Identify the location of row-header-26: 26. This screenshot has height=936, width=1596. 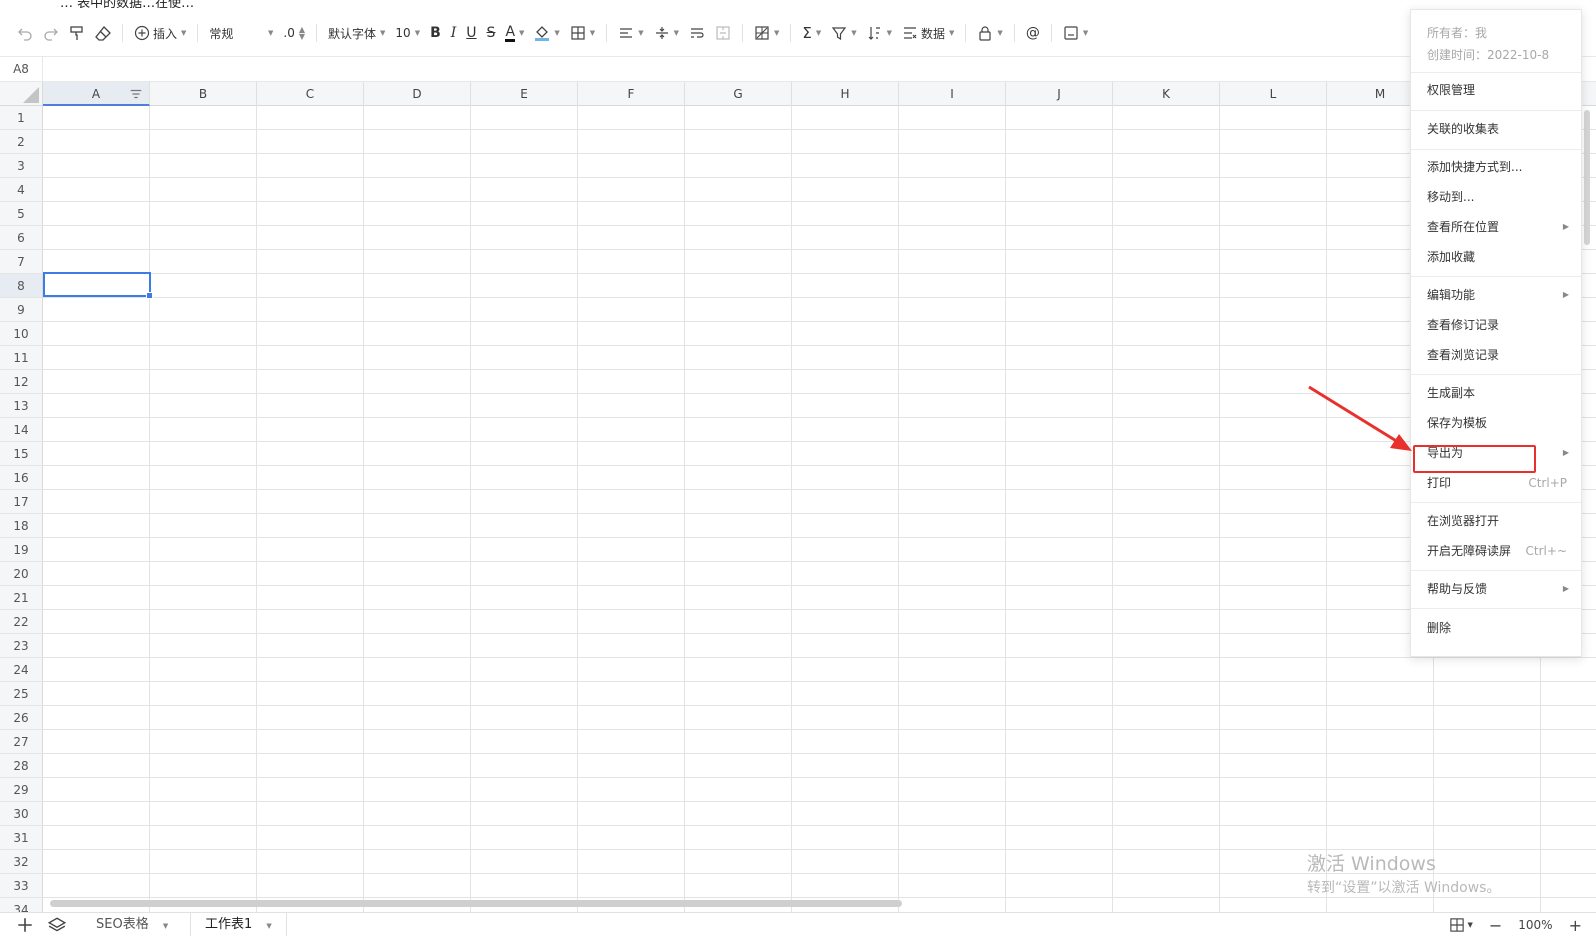
(21, 718).